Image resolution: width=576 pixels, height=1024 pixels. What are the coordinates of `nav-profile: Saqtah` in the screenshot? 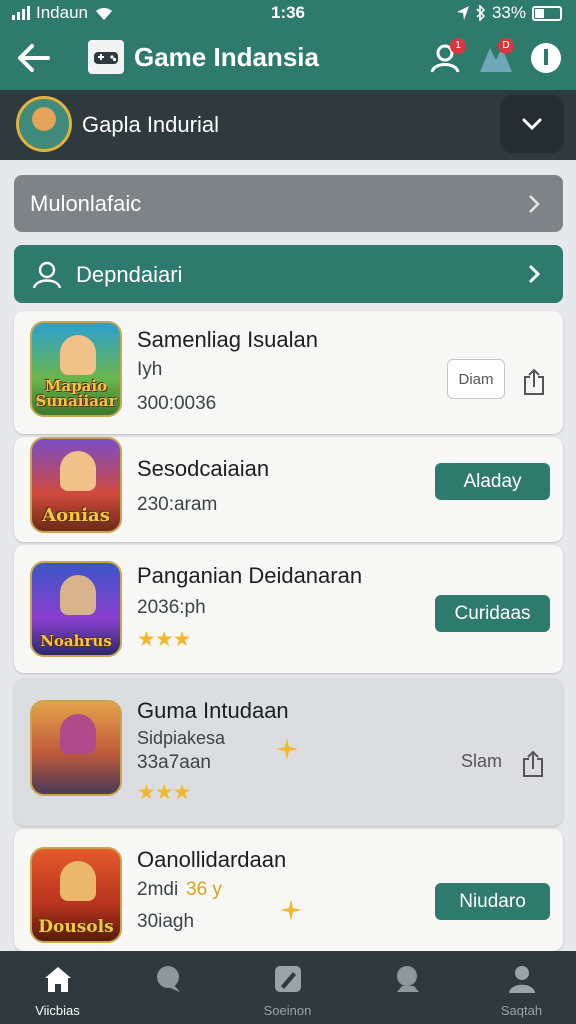 It's located at (520, 987).